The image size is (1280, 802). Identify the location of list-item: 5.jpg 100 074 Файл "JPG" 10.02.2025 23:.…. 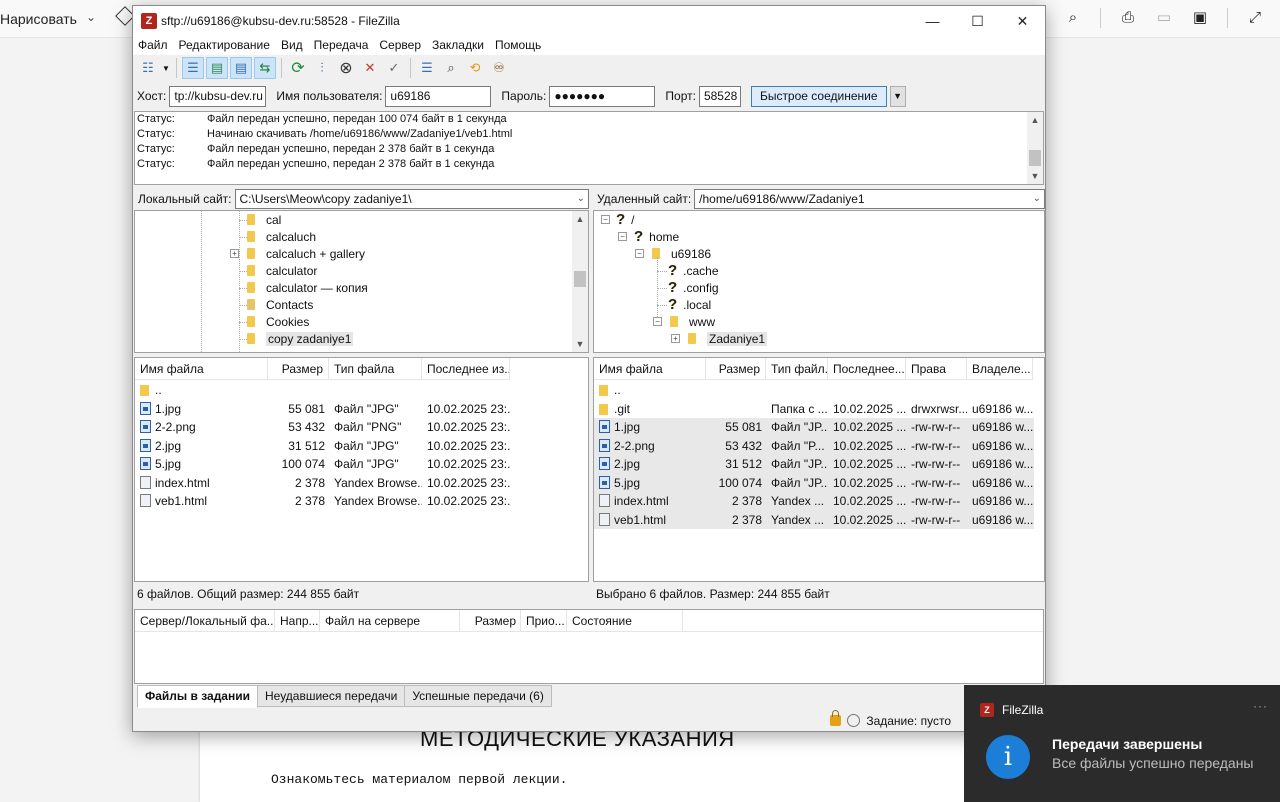
(322, 464).